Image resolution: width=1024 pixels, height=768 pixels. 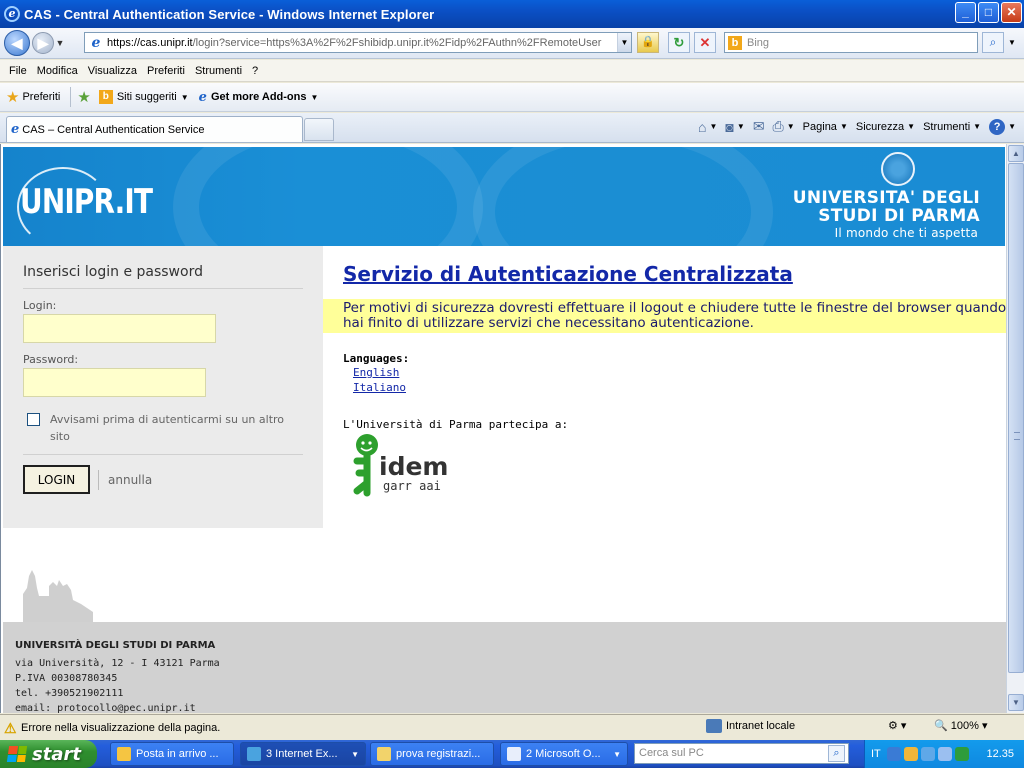 What do you see at coordinates (33, 97) in the screenshot?
I see `favorites-button: ★ Preferiti` at bounding box center [33, 97].